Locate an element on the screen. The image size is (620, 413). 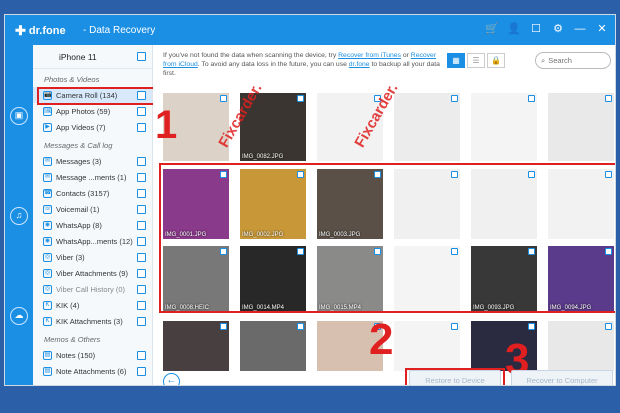
itunes-recovery-icon: ♫ is located at coordinates (19, 216).